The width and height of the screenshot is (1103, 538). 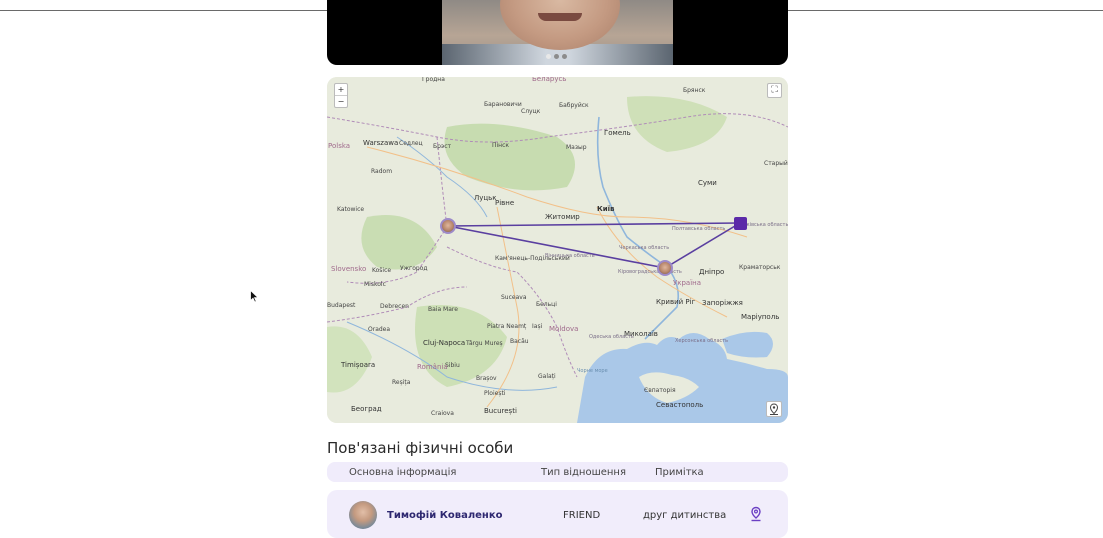 What do you see at coordinates (702, 341) in the screenshot?
I see `map-place-label: Херсонська область` at bounding box center [702, 341].